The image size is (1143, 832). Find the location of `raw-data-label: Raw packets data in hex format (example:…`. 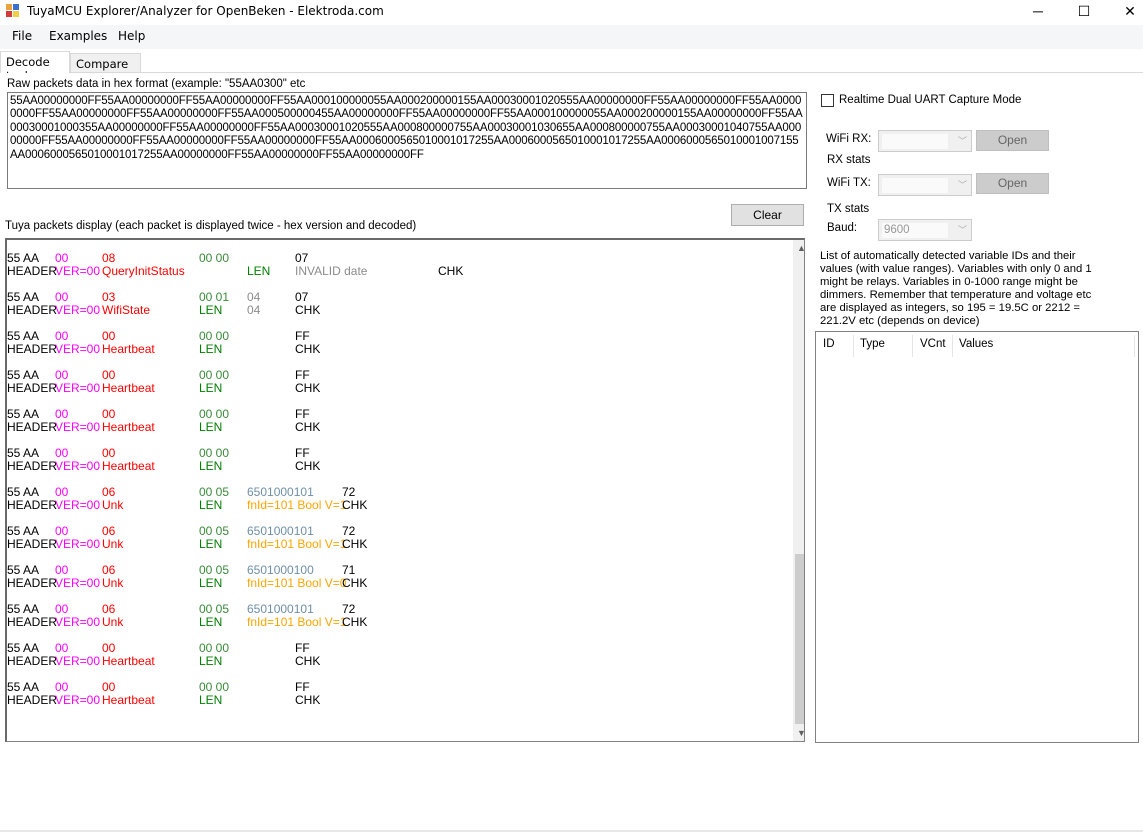

raw-data-label: Raw packets data in hex format (example:… is located at coordinates (156, 84).